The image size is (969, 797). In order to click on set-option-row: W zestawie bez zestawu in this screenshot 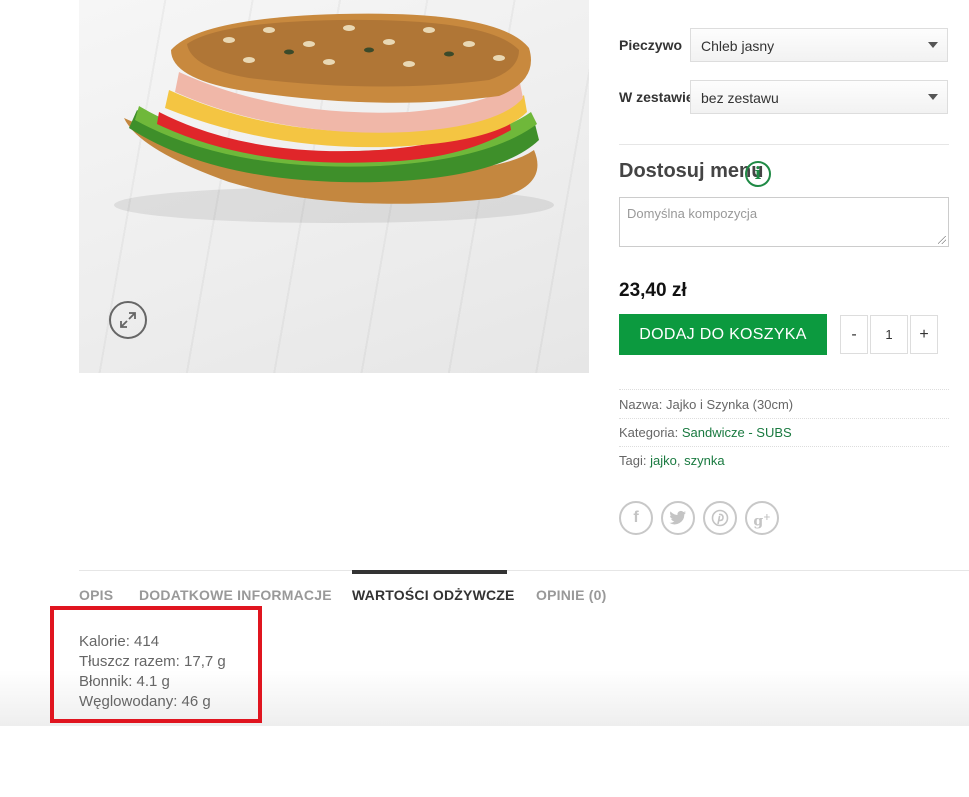, I will do `click(784, 98)`.